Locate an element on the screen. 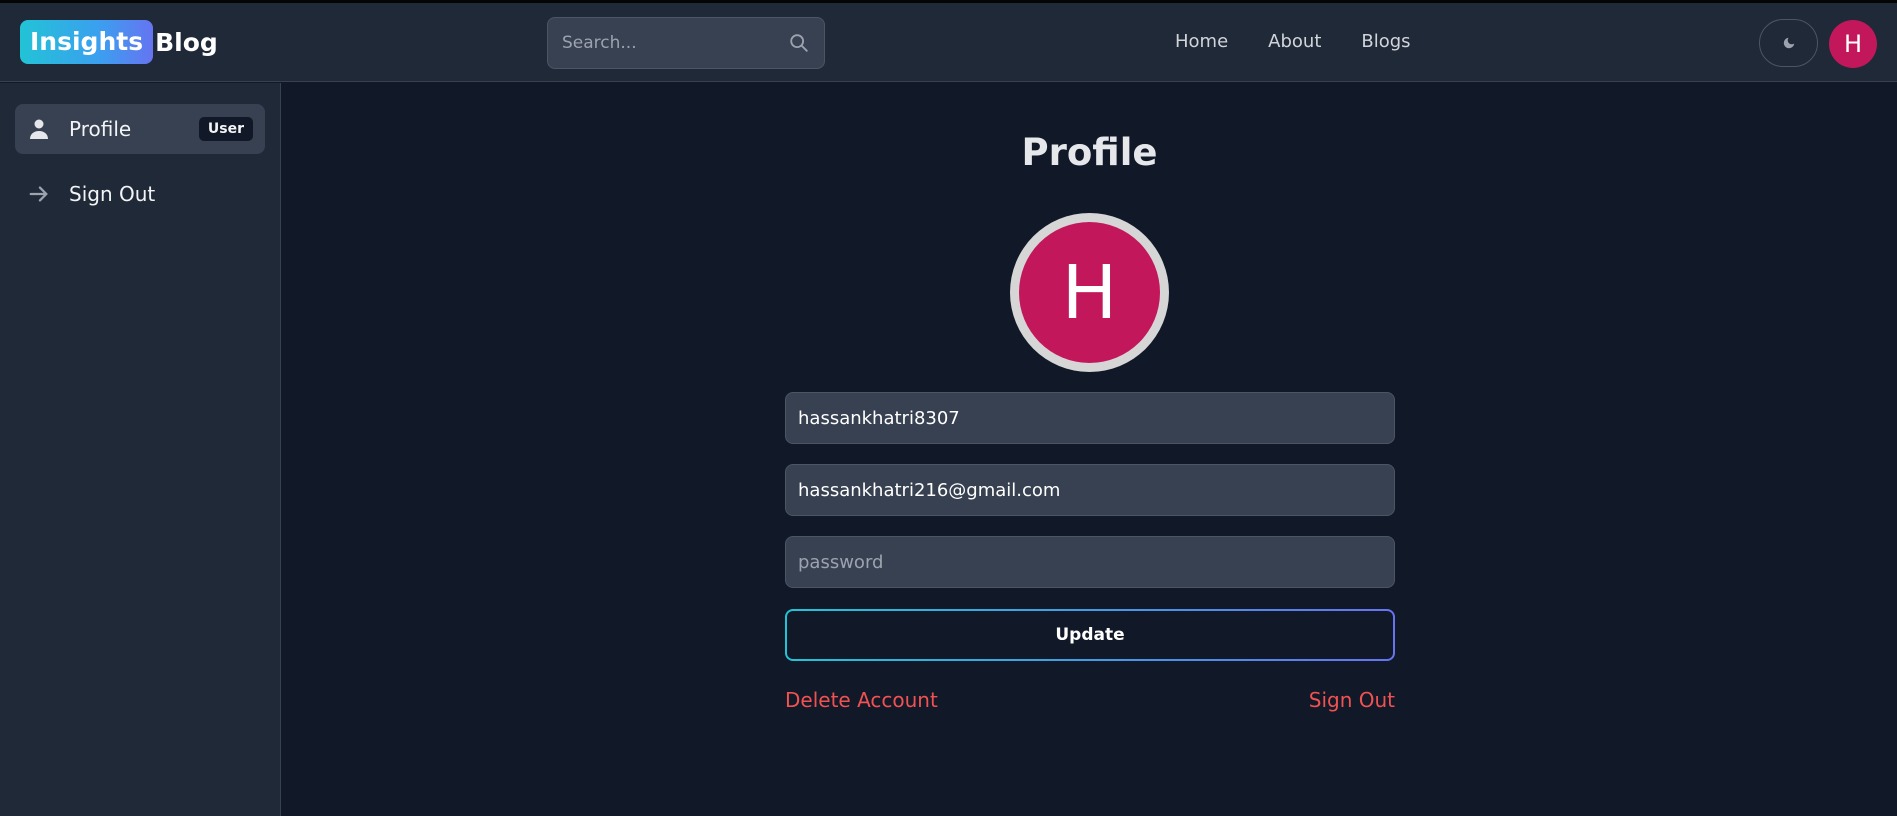 The width and height of the screenshot is (1897, 816). sidebar-item-profile: Profile User is located at coordinates (140, 129).